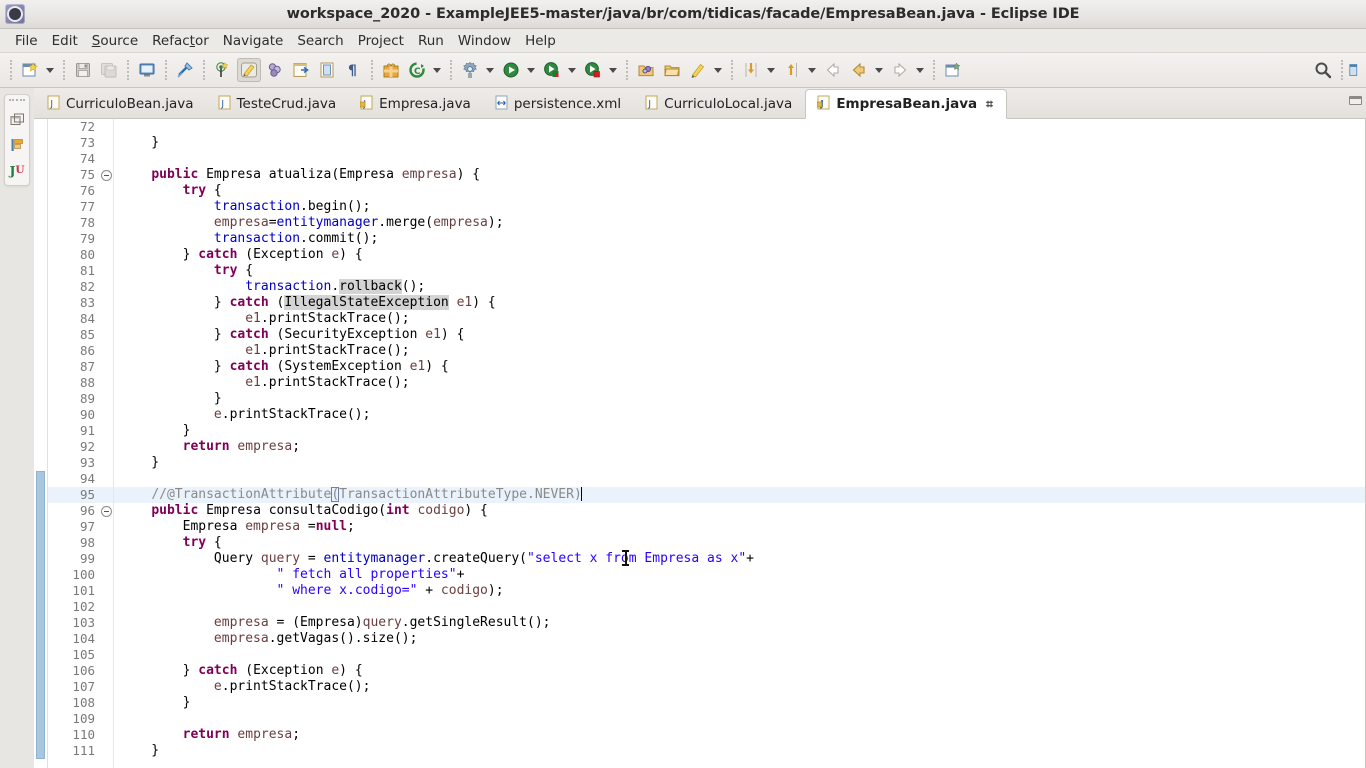 The image size is (1366, 768). Describe the element at coordinates (431, 41) in the screenshot. I see `menu-item-run: Run` at that location.